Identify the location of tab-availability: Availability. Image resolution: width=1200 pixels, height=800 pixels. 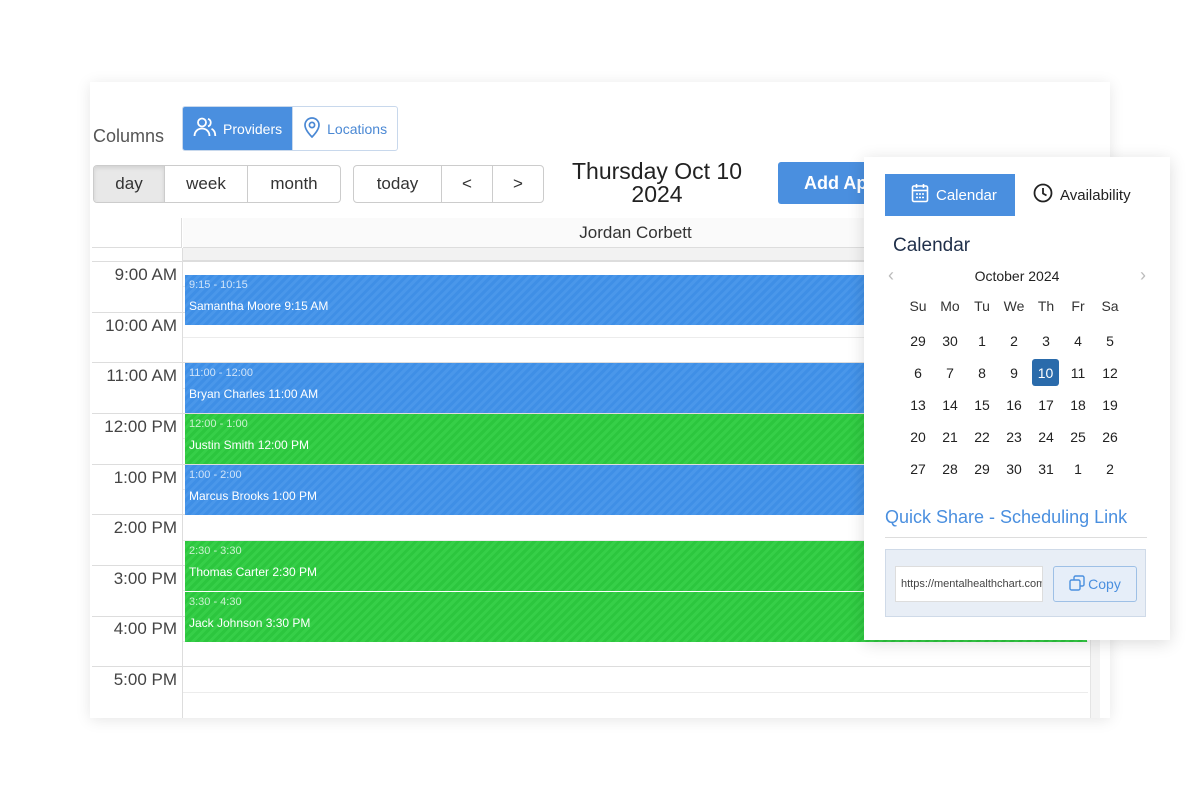
(1073, 195).